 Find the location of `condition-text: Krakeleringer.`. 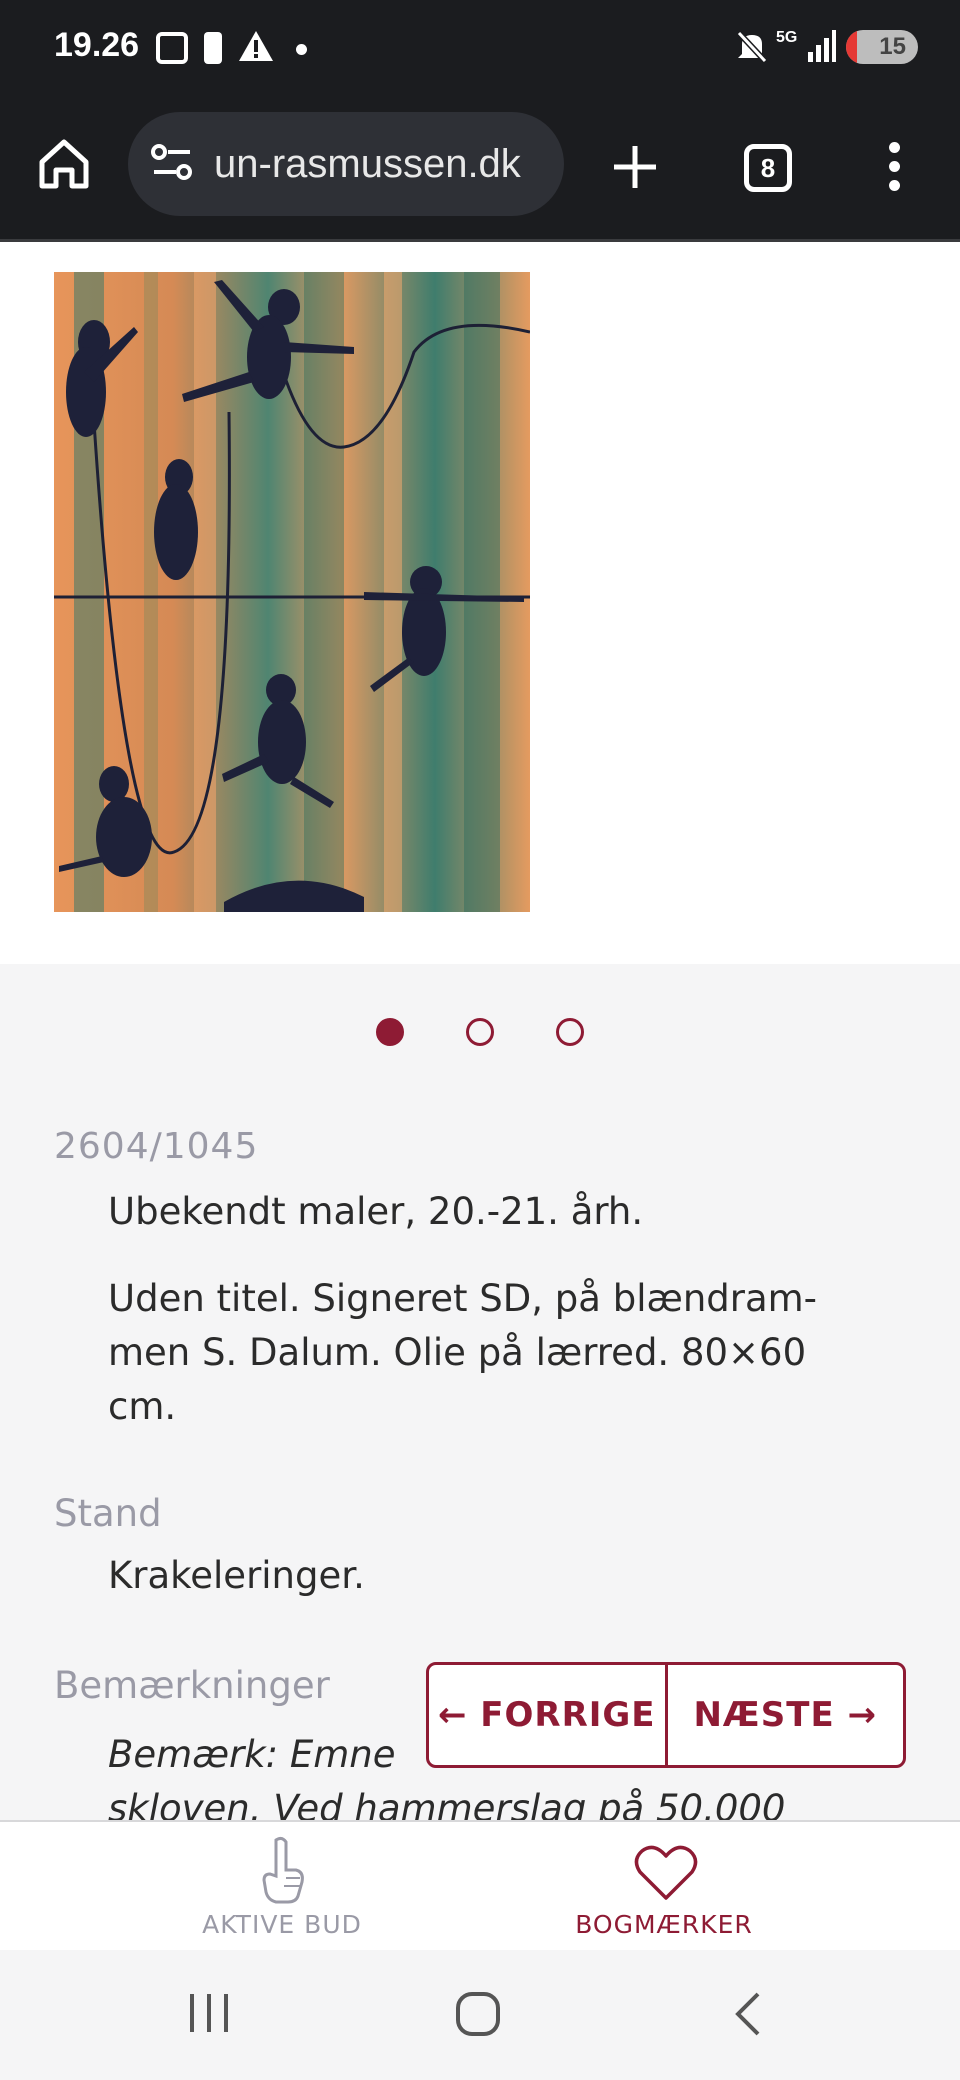

condition-text: Krakeleringer. is located at coordinates (236, 1575).